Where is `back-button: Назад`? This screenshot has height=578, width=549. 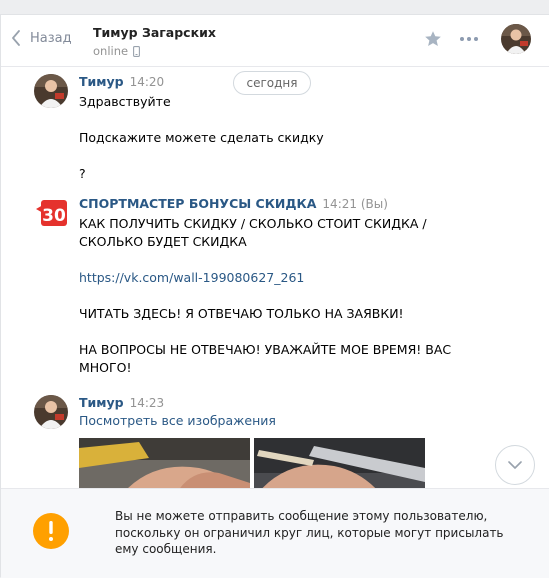 back-button: Назад is located at coordinates (41, 38).